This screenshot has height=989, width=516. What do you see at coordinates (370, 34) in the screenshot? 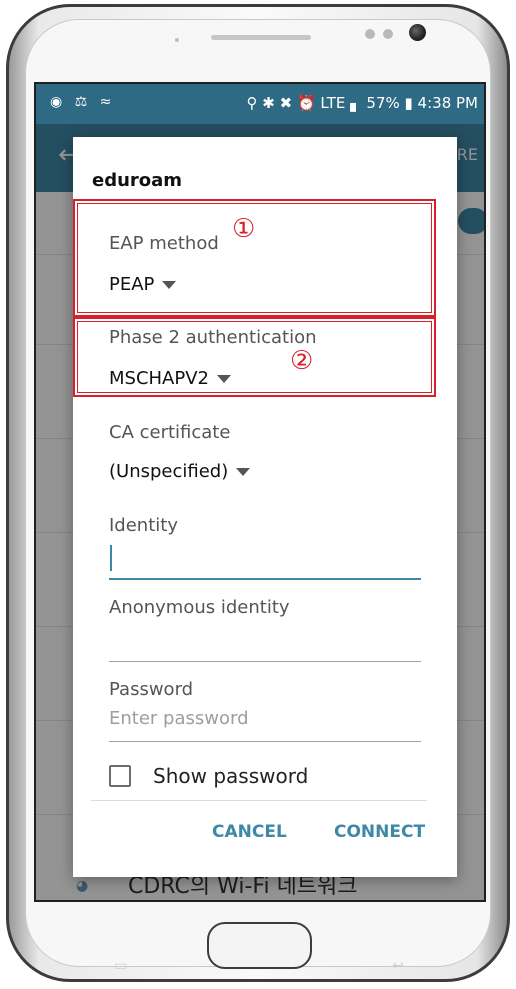
I see `light-sensor` at bounding box center [370, 34].